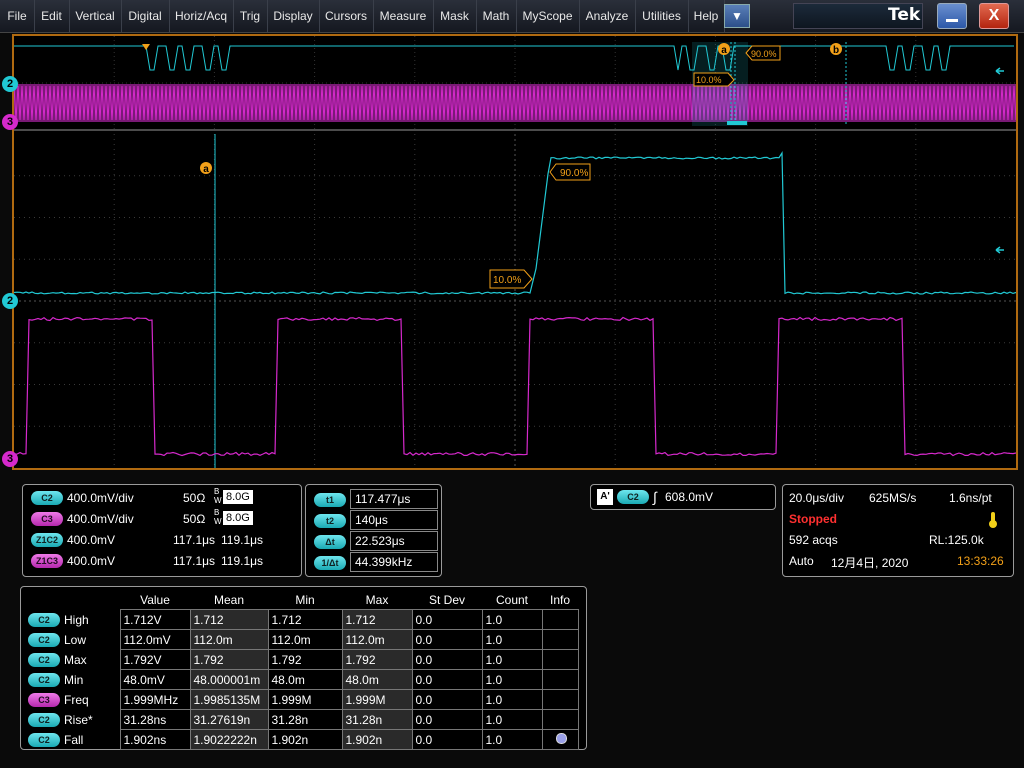 Image resolution: width=1024 pixels, height=768 pixels. I want to click on cursor-delta-badge: Δt, so click(330, 542).